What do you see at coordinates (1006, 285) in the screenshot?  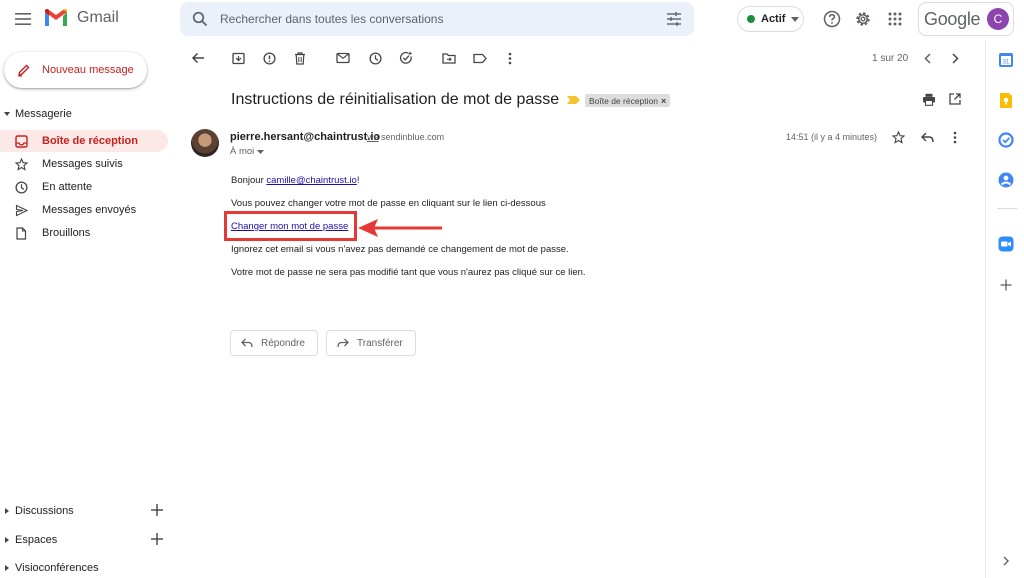 I see `add-app-plus-icon` at bounding box center [1006, 285].